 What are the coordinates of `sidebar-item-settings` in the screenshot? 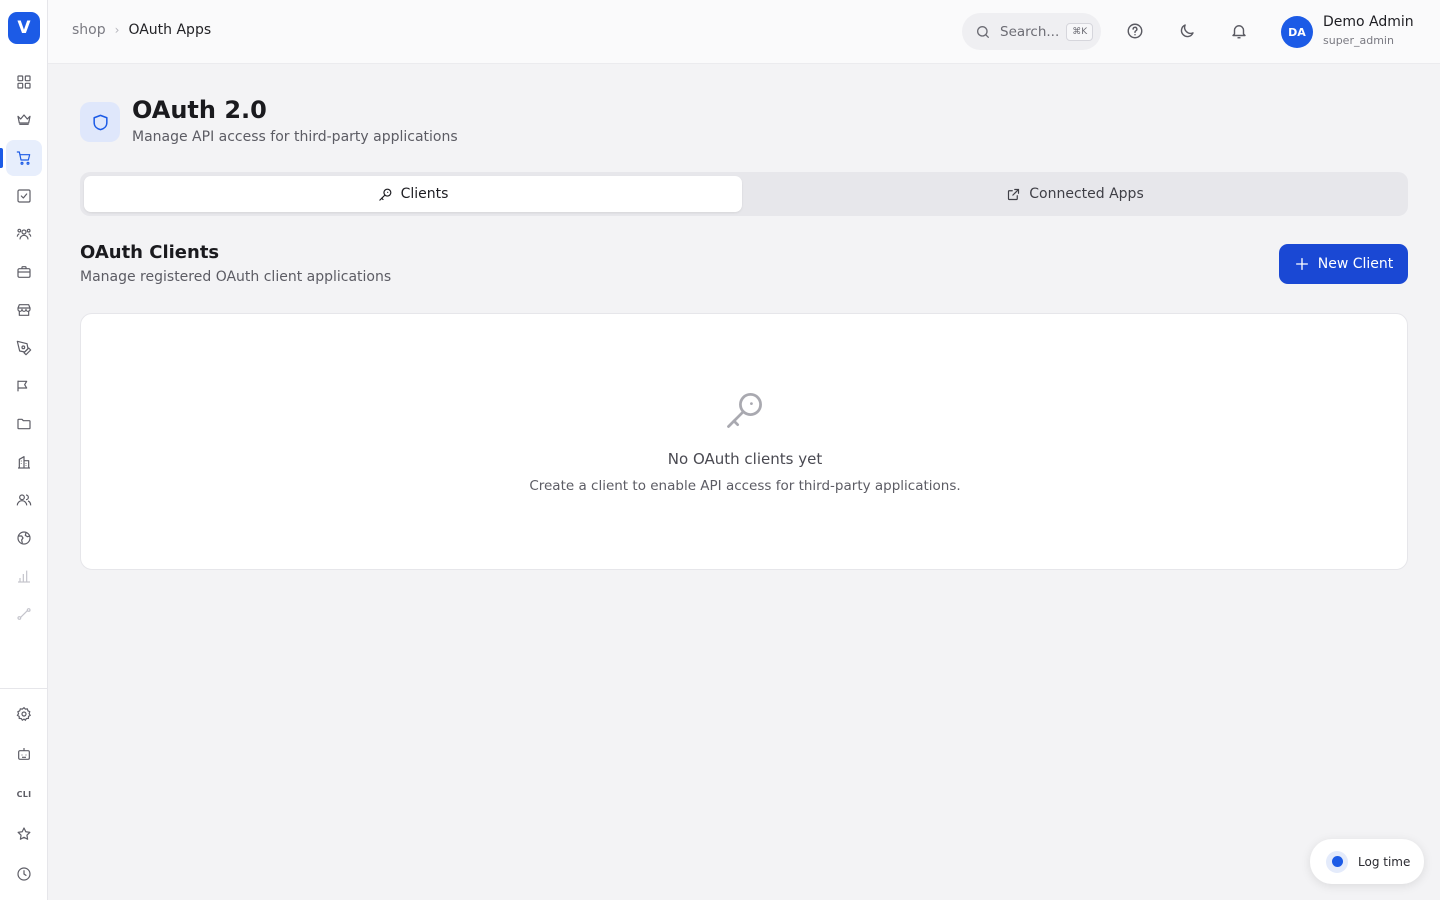 It's located at (24, 714).